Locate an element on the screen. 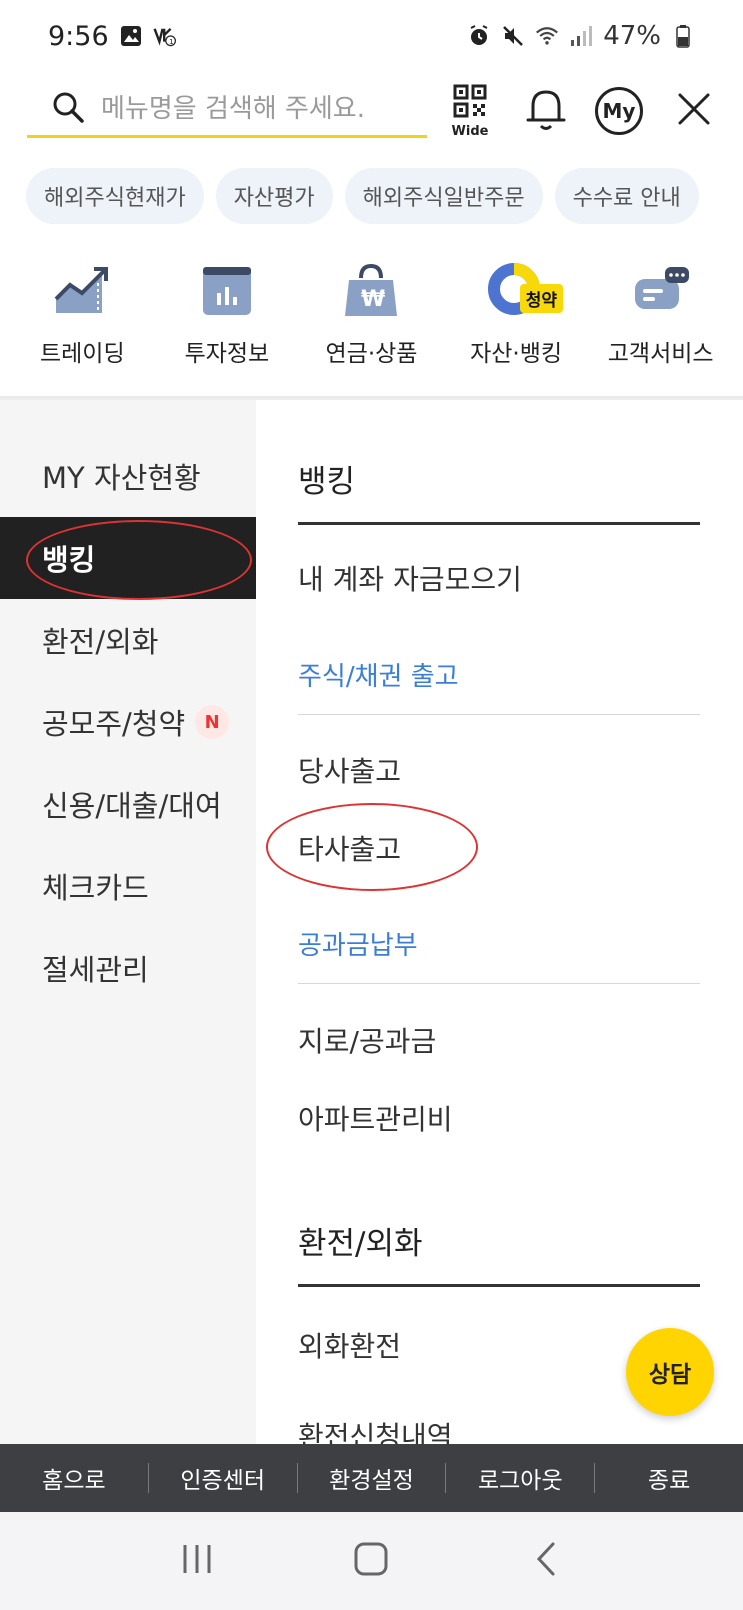 This screenshot has height=1610, width=743. search-box is located at coordinates (227, 110).